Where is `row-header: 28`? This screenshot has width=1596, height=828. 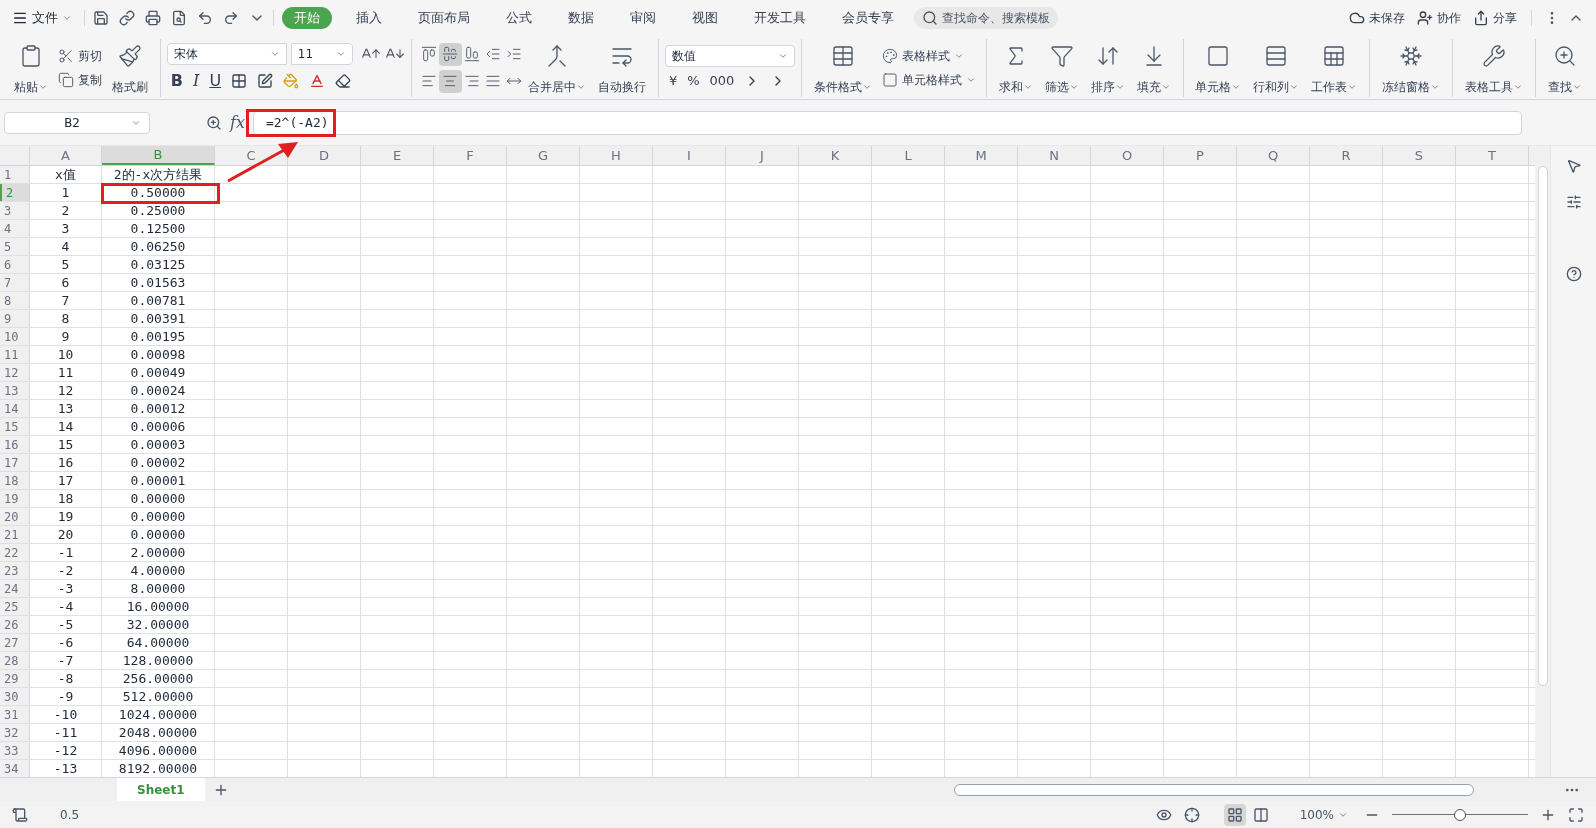
row-header: 28 is located at coordinates (15, 660).